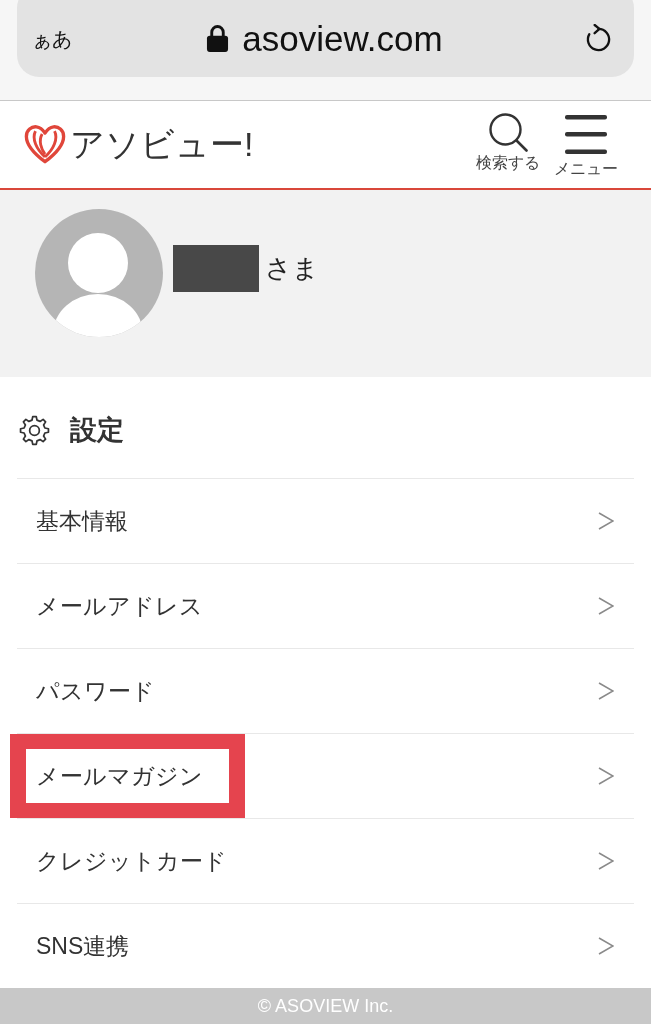  I want to click on address-bar: ぁあ asoview.com, so click(325, 38).